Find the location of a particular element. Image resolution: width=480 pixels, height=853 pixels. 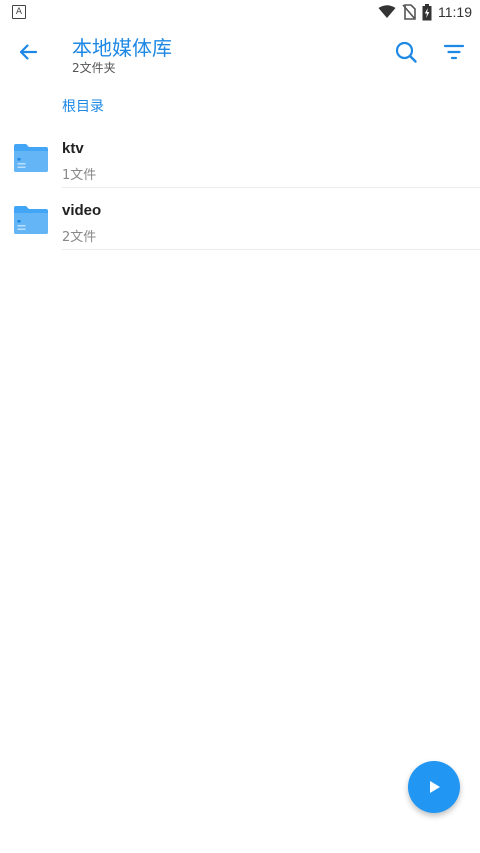

folder-name: ktv is located at coordinates (73, 148).